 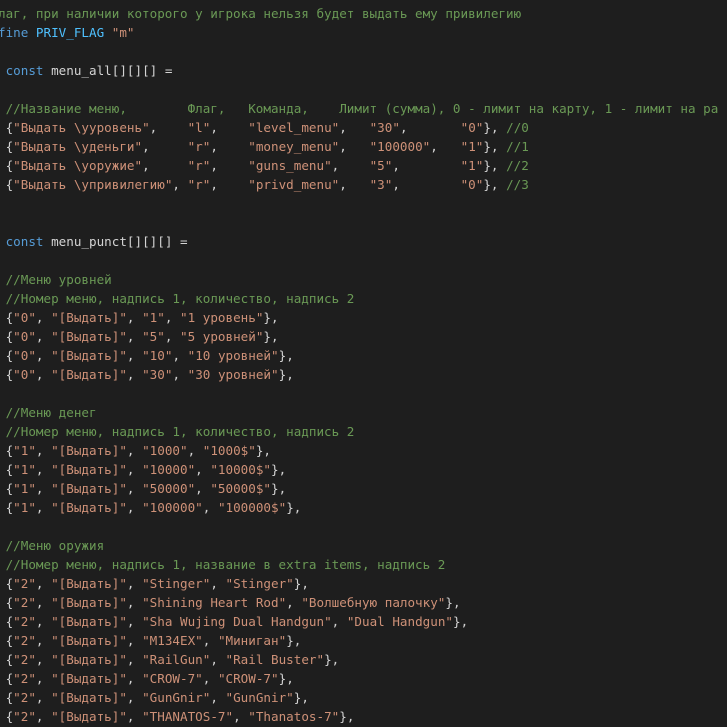 What do you see at coordinates (108, 70) in the screenshot?
I see `code-text: menu_all[][][] =` at bounding box center [108, 70].